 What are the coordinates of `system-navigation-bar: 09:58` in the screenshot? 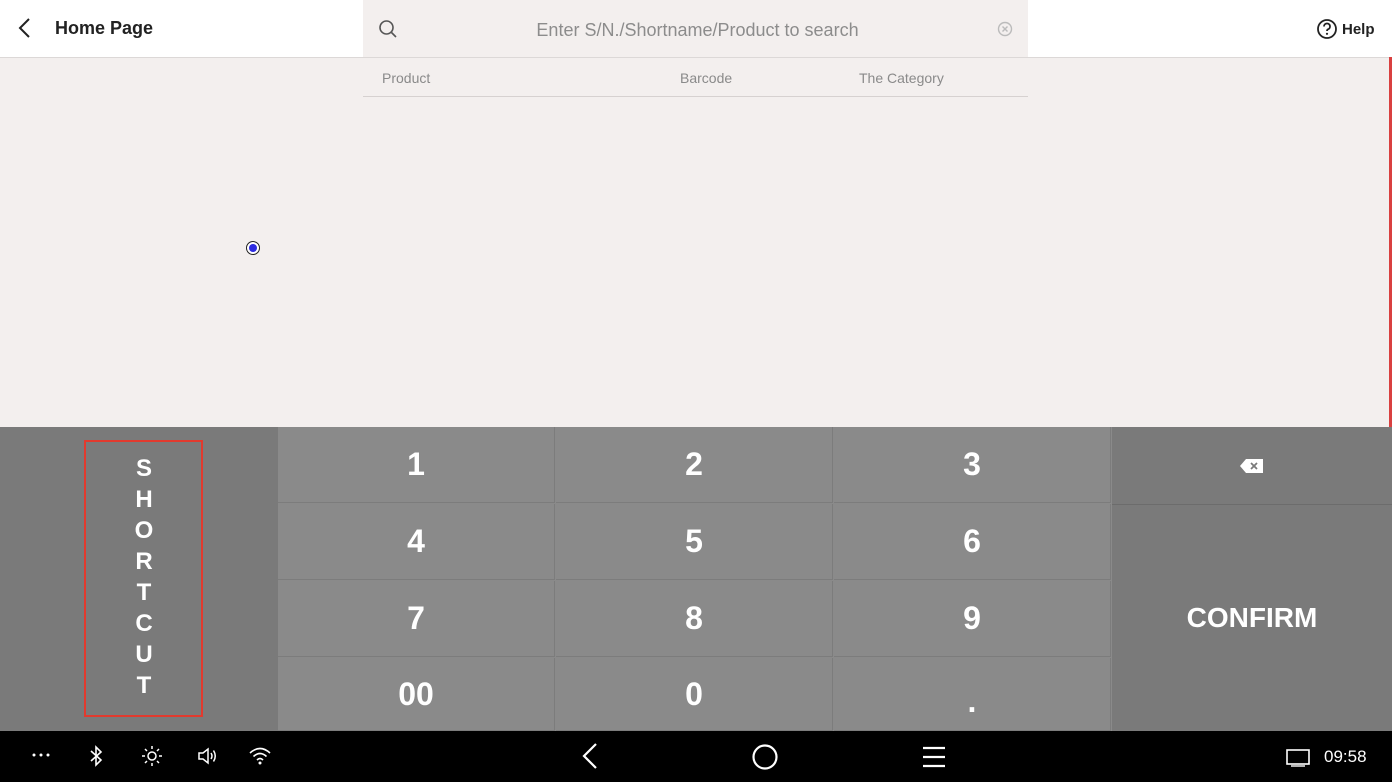 It's located at (696, 756).